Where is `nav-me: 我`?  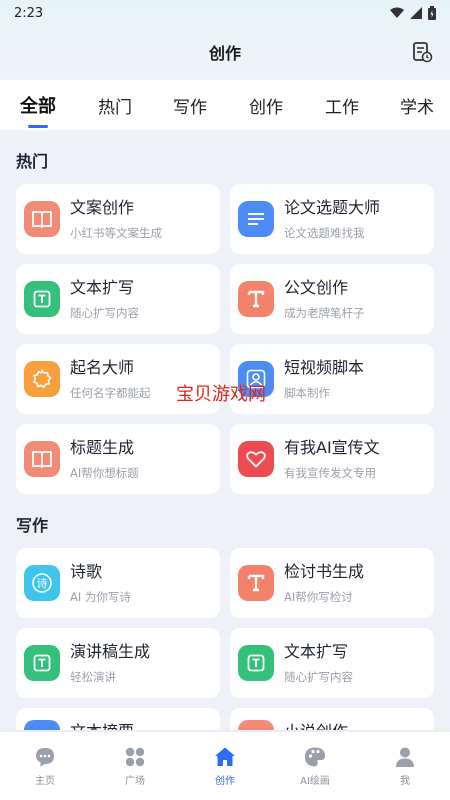 nav-me: 我 is located at coordinates (405, 766).